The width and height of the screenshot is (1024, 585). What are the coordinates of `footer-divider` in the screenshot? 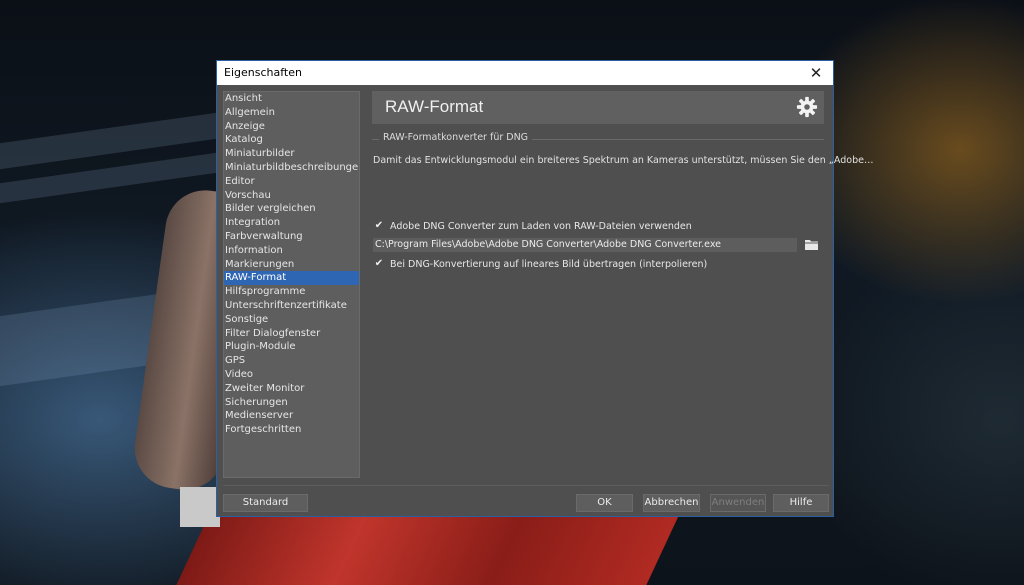 It's located at (526, 485).